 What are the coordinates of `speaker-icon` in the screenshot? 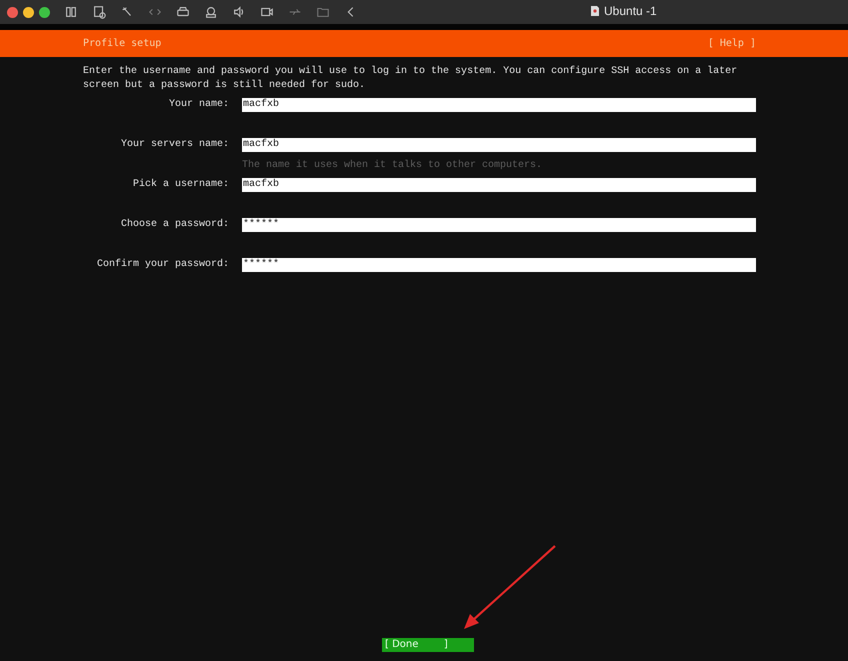 It's located at (239, 12).